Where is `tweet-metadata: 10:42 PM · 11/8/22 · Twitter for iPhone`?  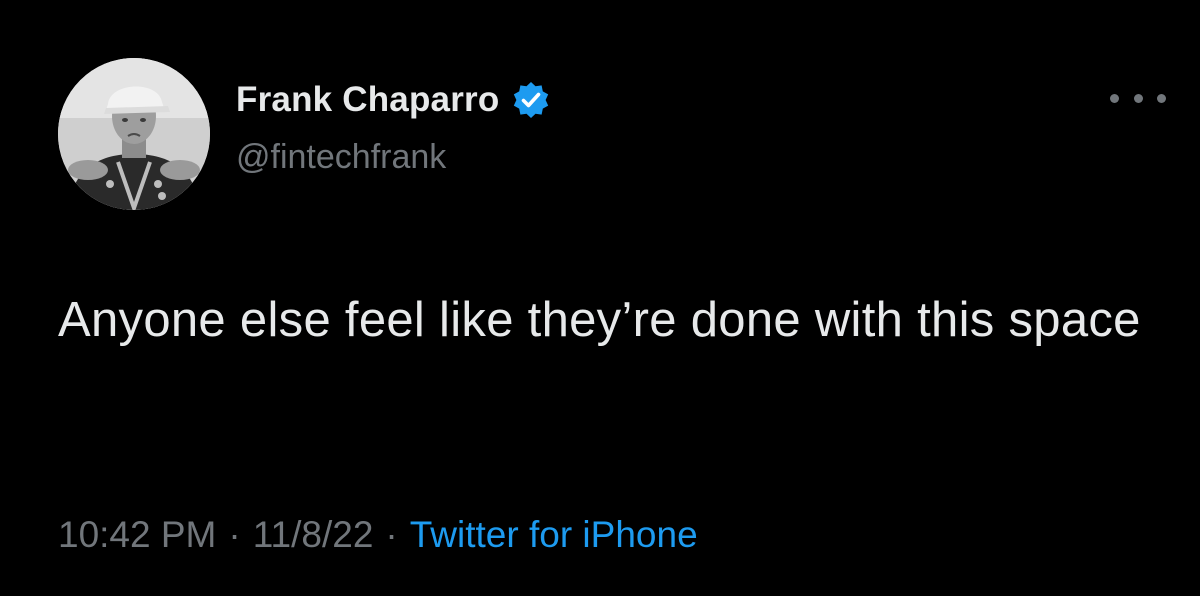 tweet-metadata: 10:42 PM · 11/8/22 · Twitter for iPhone is located at coordinates (378, 535).